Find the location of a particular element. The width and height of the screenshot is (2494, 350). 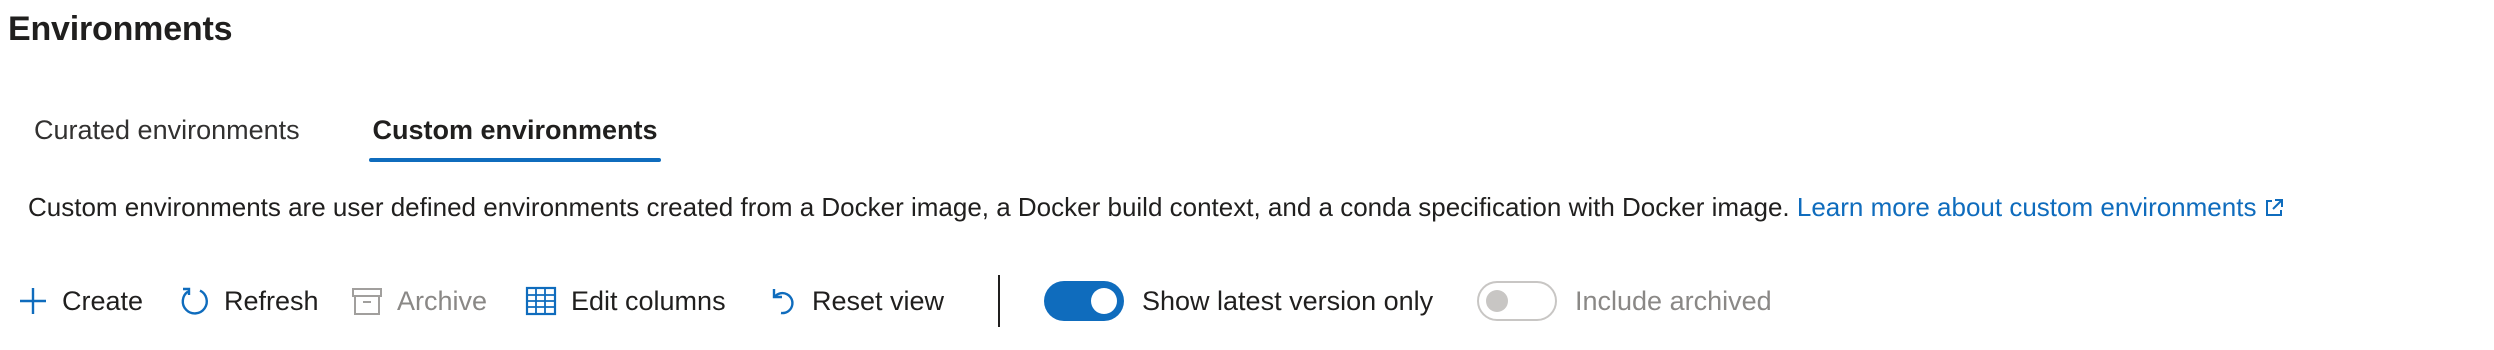

refresh-icon is located at coordinates (194, 301).